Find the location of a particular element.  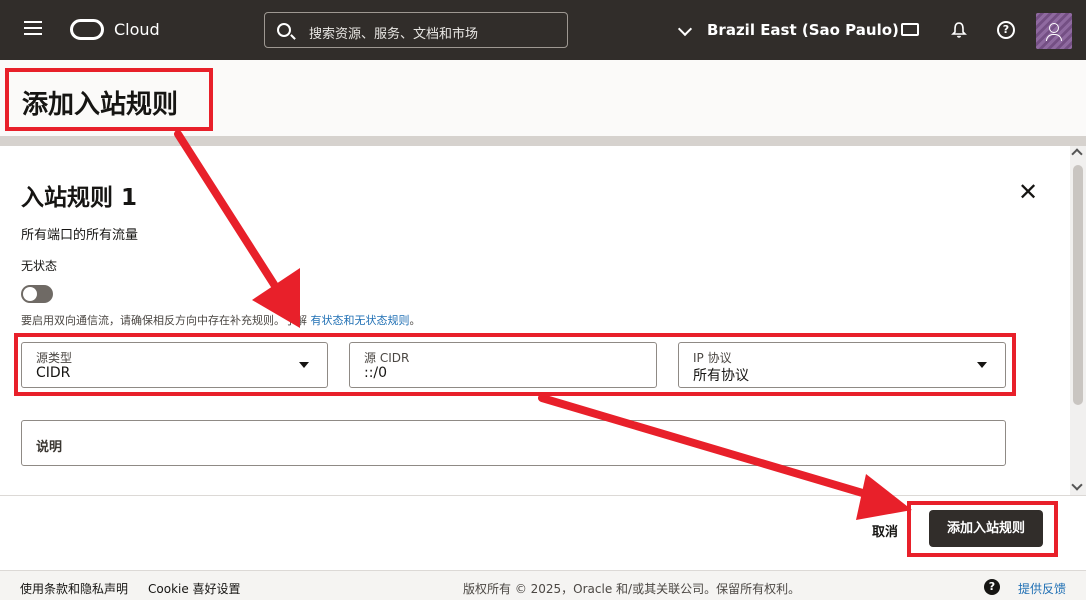

terms-link: 使用条款和隐私声明 is located at coordinates (74, 588).